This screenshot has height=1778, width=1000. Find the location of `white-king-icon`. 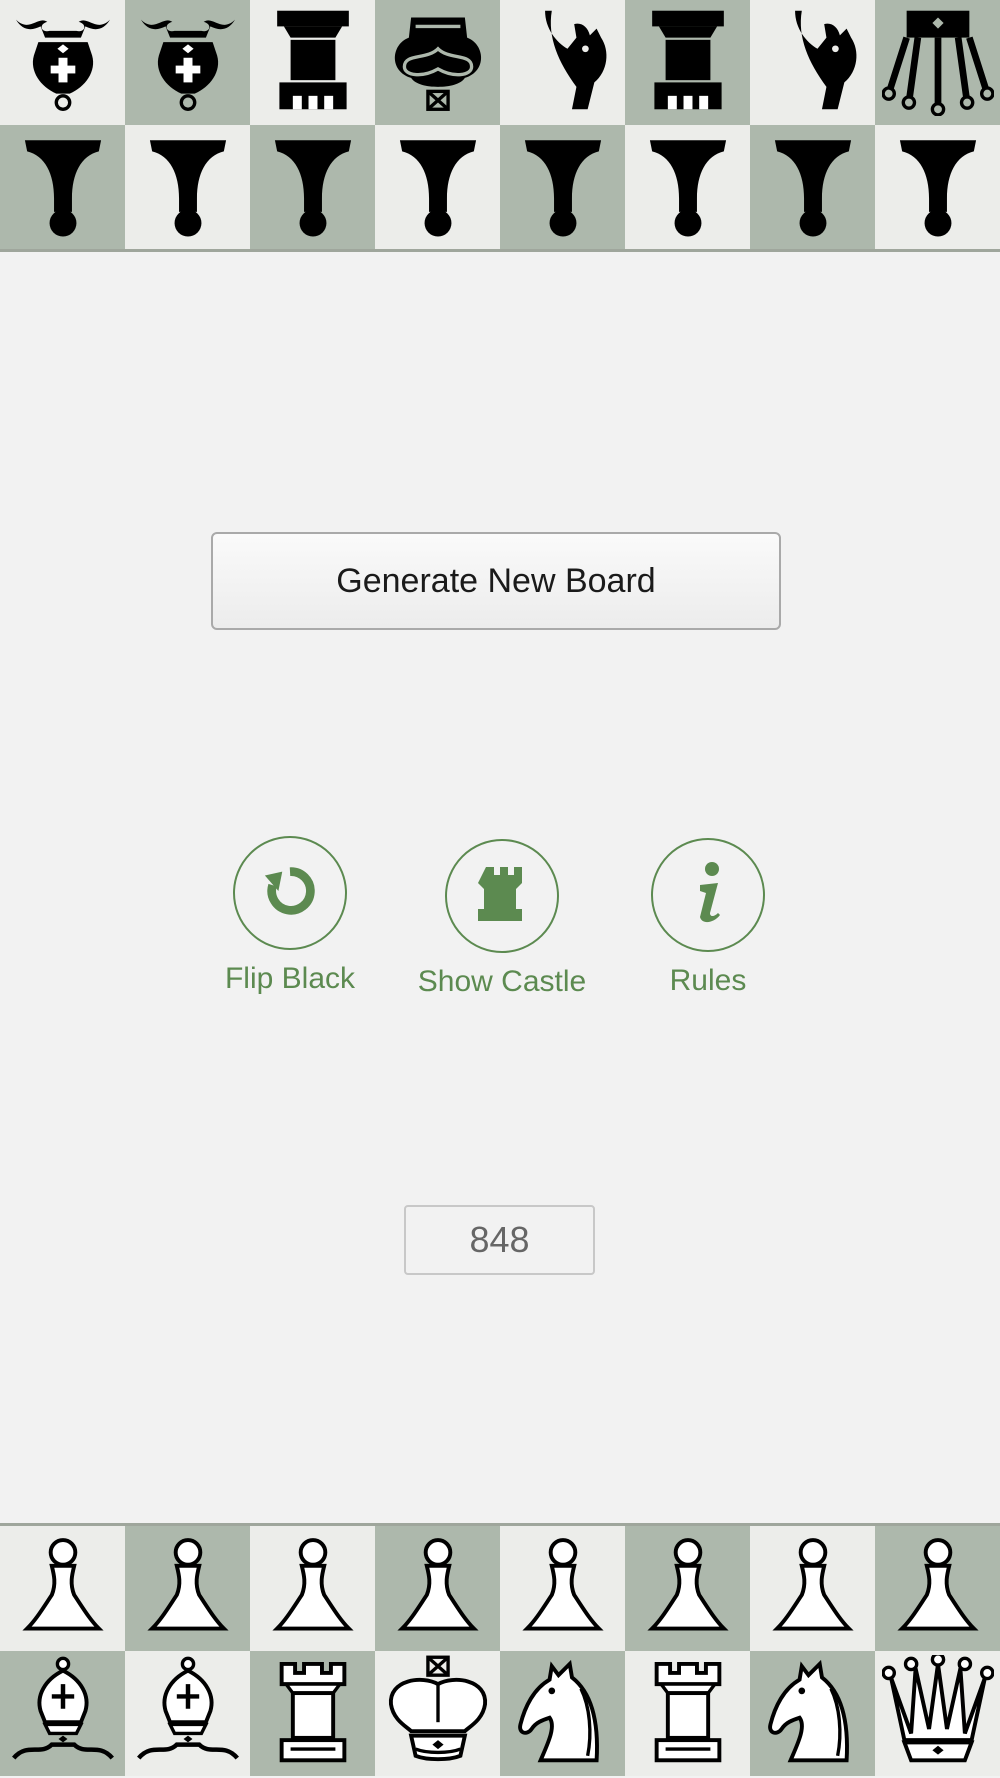

white-king-icon is located at coordinates (438, 1713).